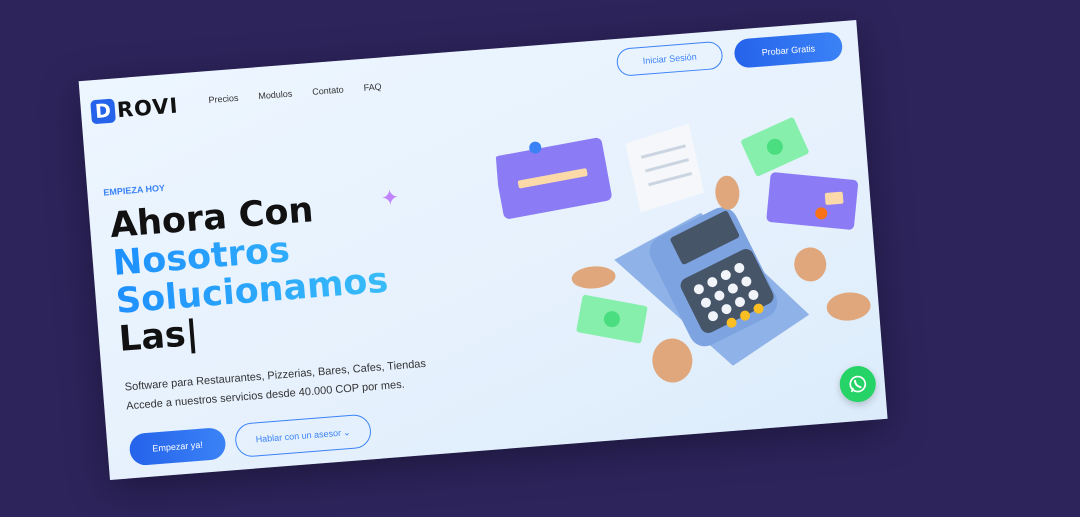 The height and width of the screenshot is (517, 1080). Describe the element at coordinates (223, 99) in the screenshot. I see `nav-item-precios: Precios` at that location.